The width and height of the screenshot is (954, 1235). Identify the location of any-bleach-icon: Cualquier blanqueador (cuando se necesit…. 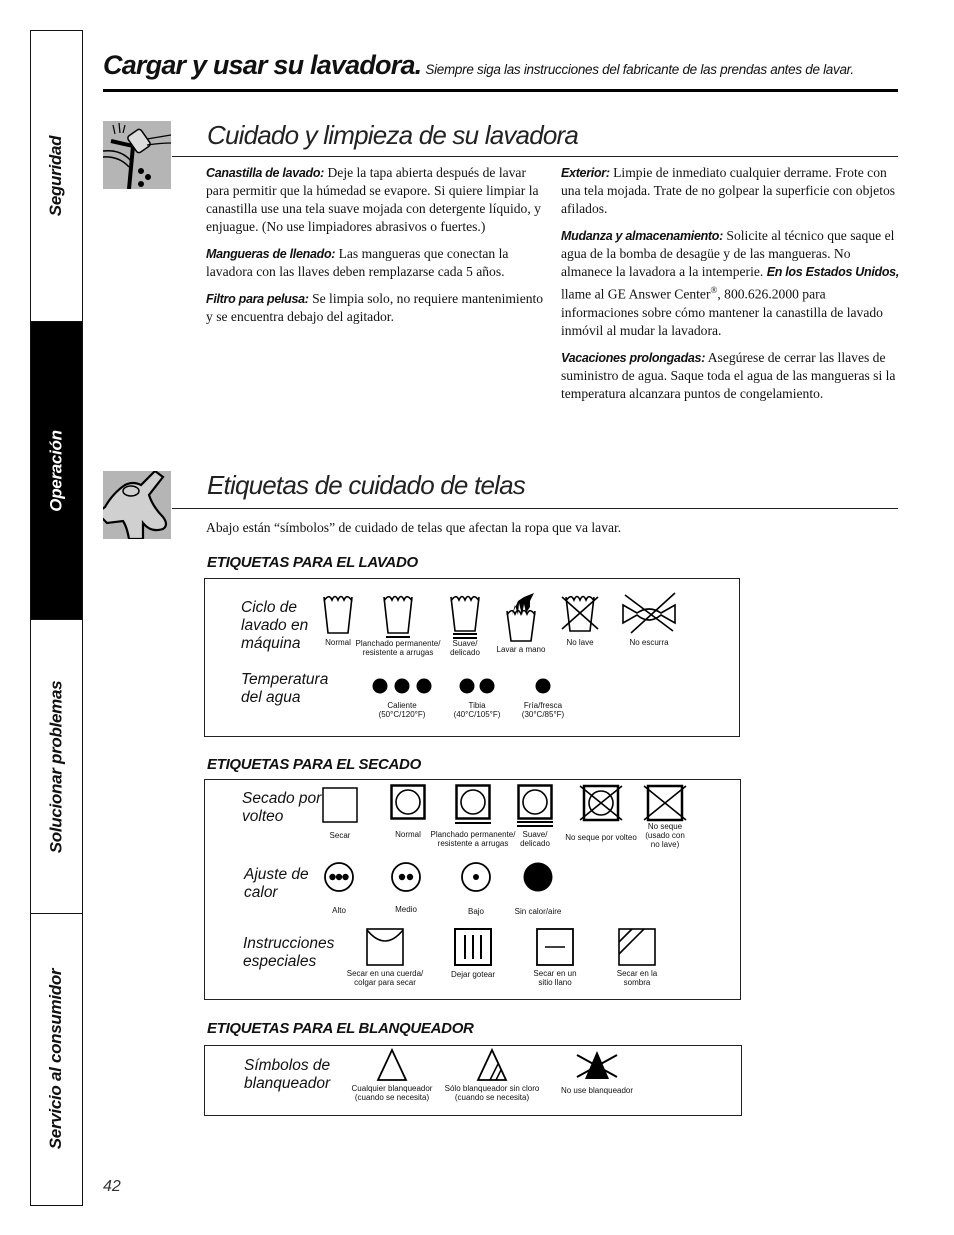
(392, 1075).